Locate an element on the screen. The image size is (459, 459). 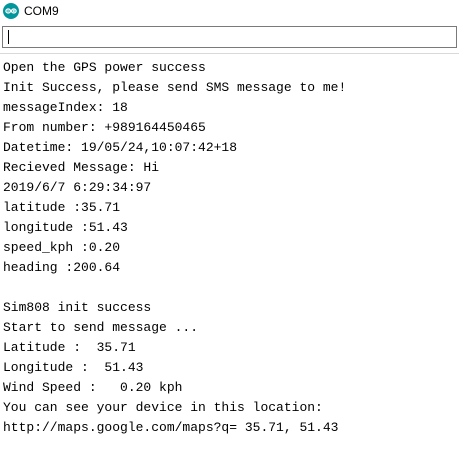
serial-send-input is located at coordinates (229, 37).